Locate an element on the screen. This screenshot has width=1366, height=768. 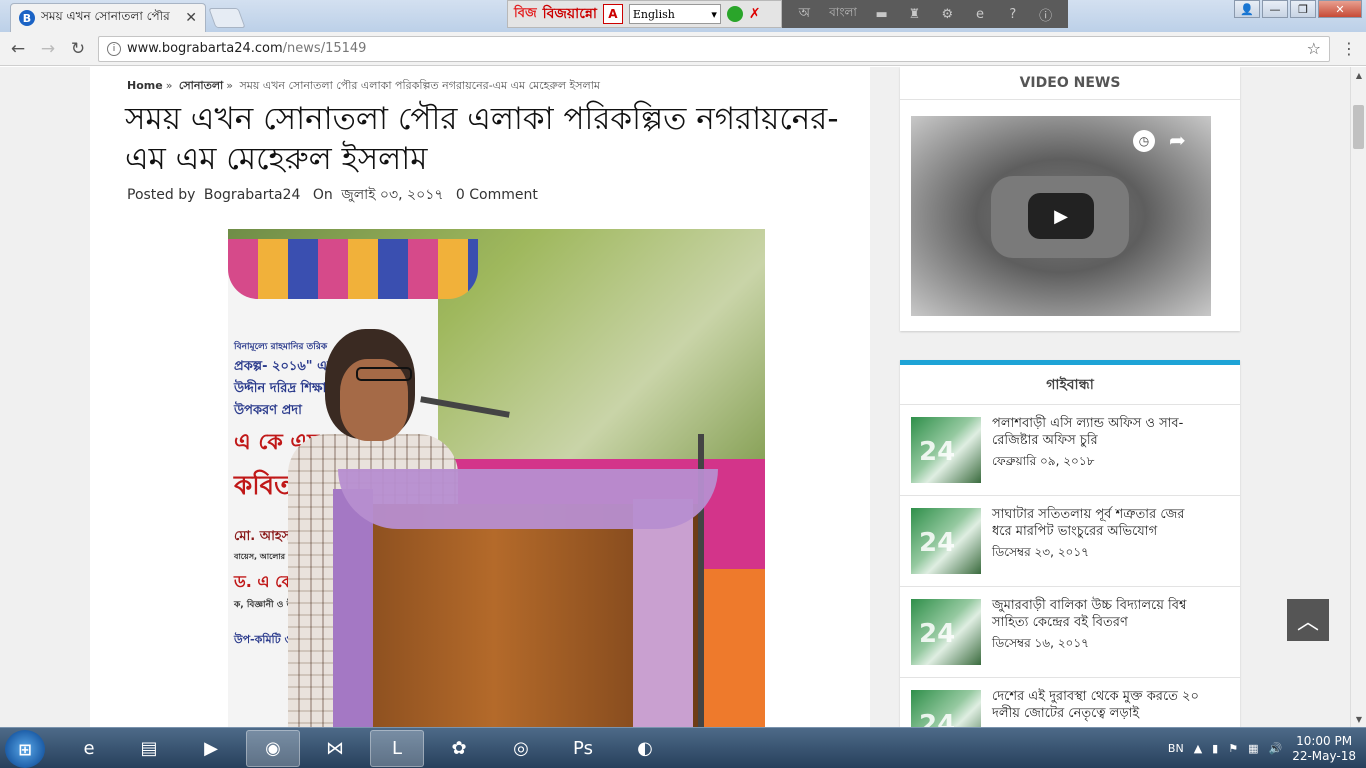
close-window-button: ✕ is located at coordinates (1340, 9).